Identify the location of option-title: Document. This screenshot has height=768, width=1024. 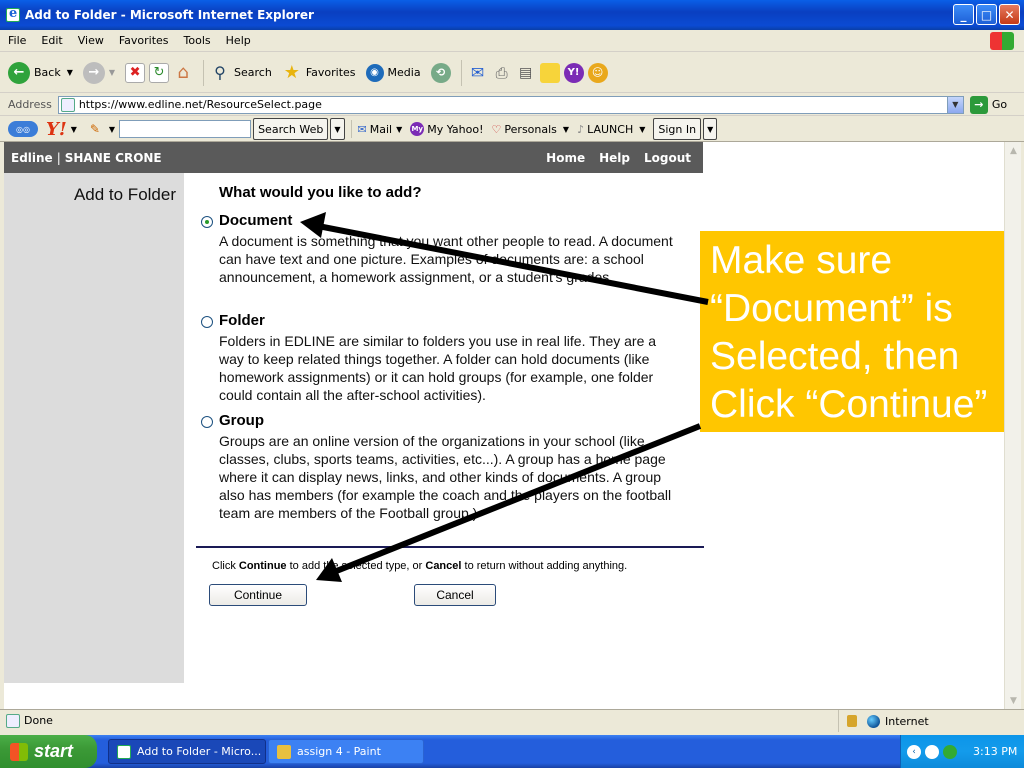
(256, 220).